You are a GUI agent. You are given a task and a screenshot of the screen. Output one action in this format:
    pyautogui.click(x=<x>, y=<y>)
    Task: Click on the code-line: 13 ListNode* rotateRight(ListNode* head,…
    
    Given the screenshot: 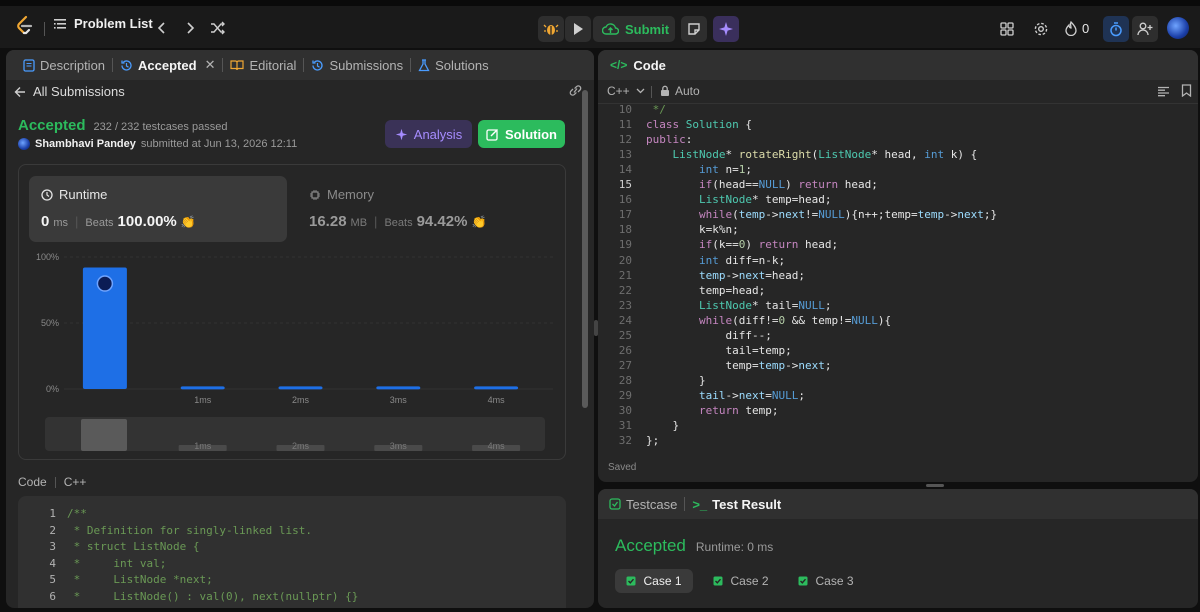 What is the action you would take?
    pyautogui.click(x=898, y=155)
    